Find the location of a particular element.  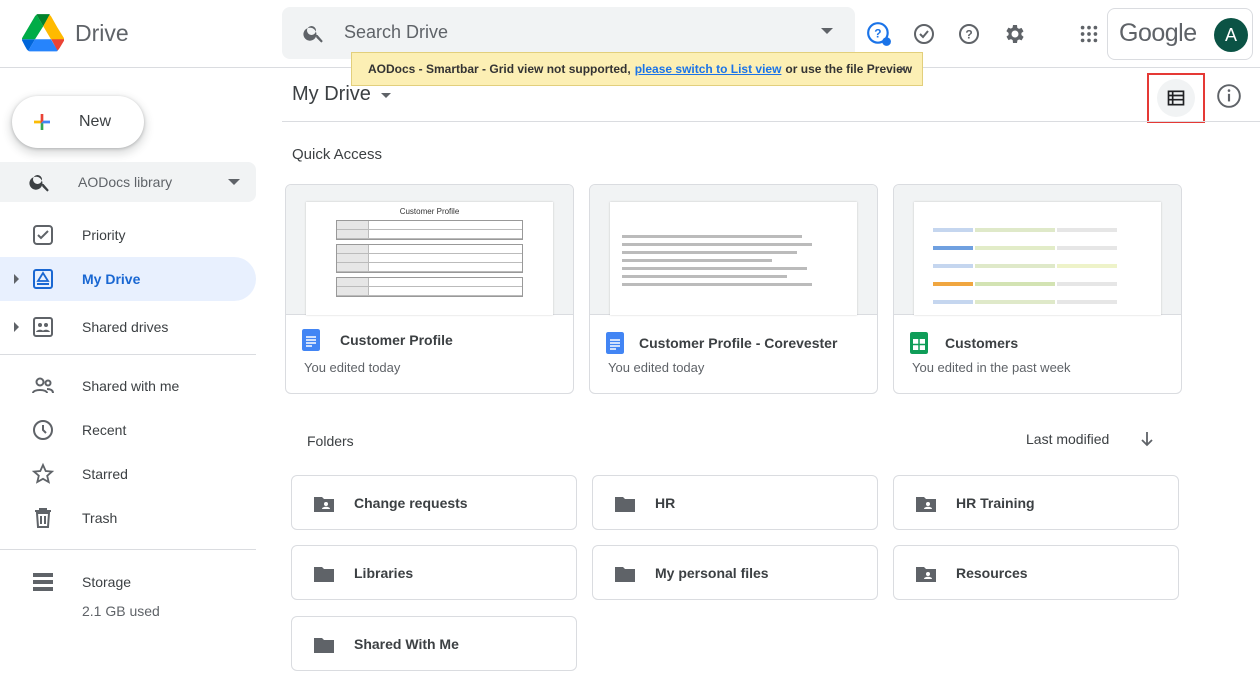

sidebar-item-my-drive: My Drive is located at coordinates (128, 279).